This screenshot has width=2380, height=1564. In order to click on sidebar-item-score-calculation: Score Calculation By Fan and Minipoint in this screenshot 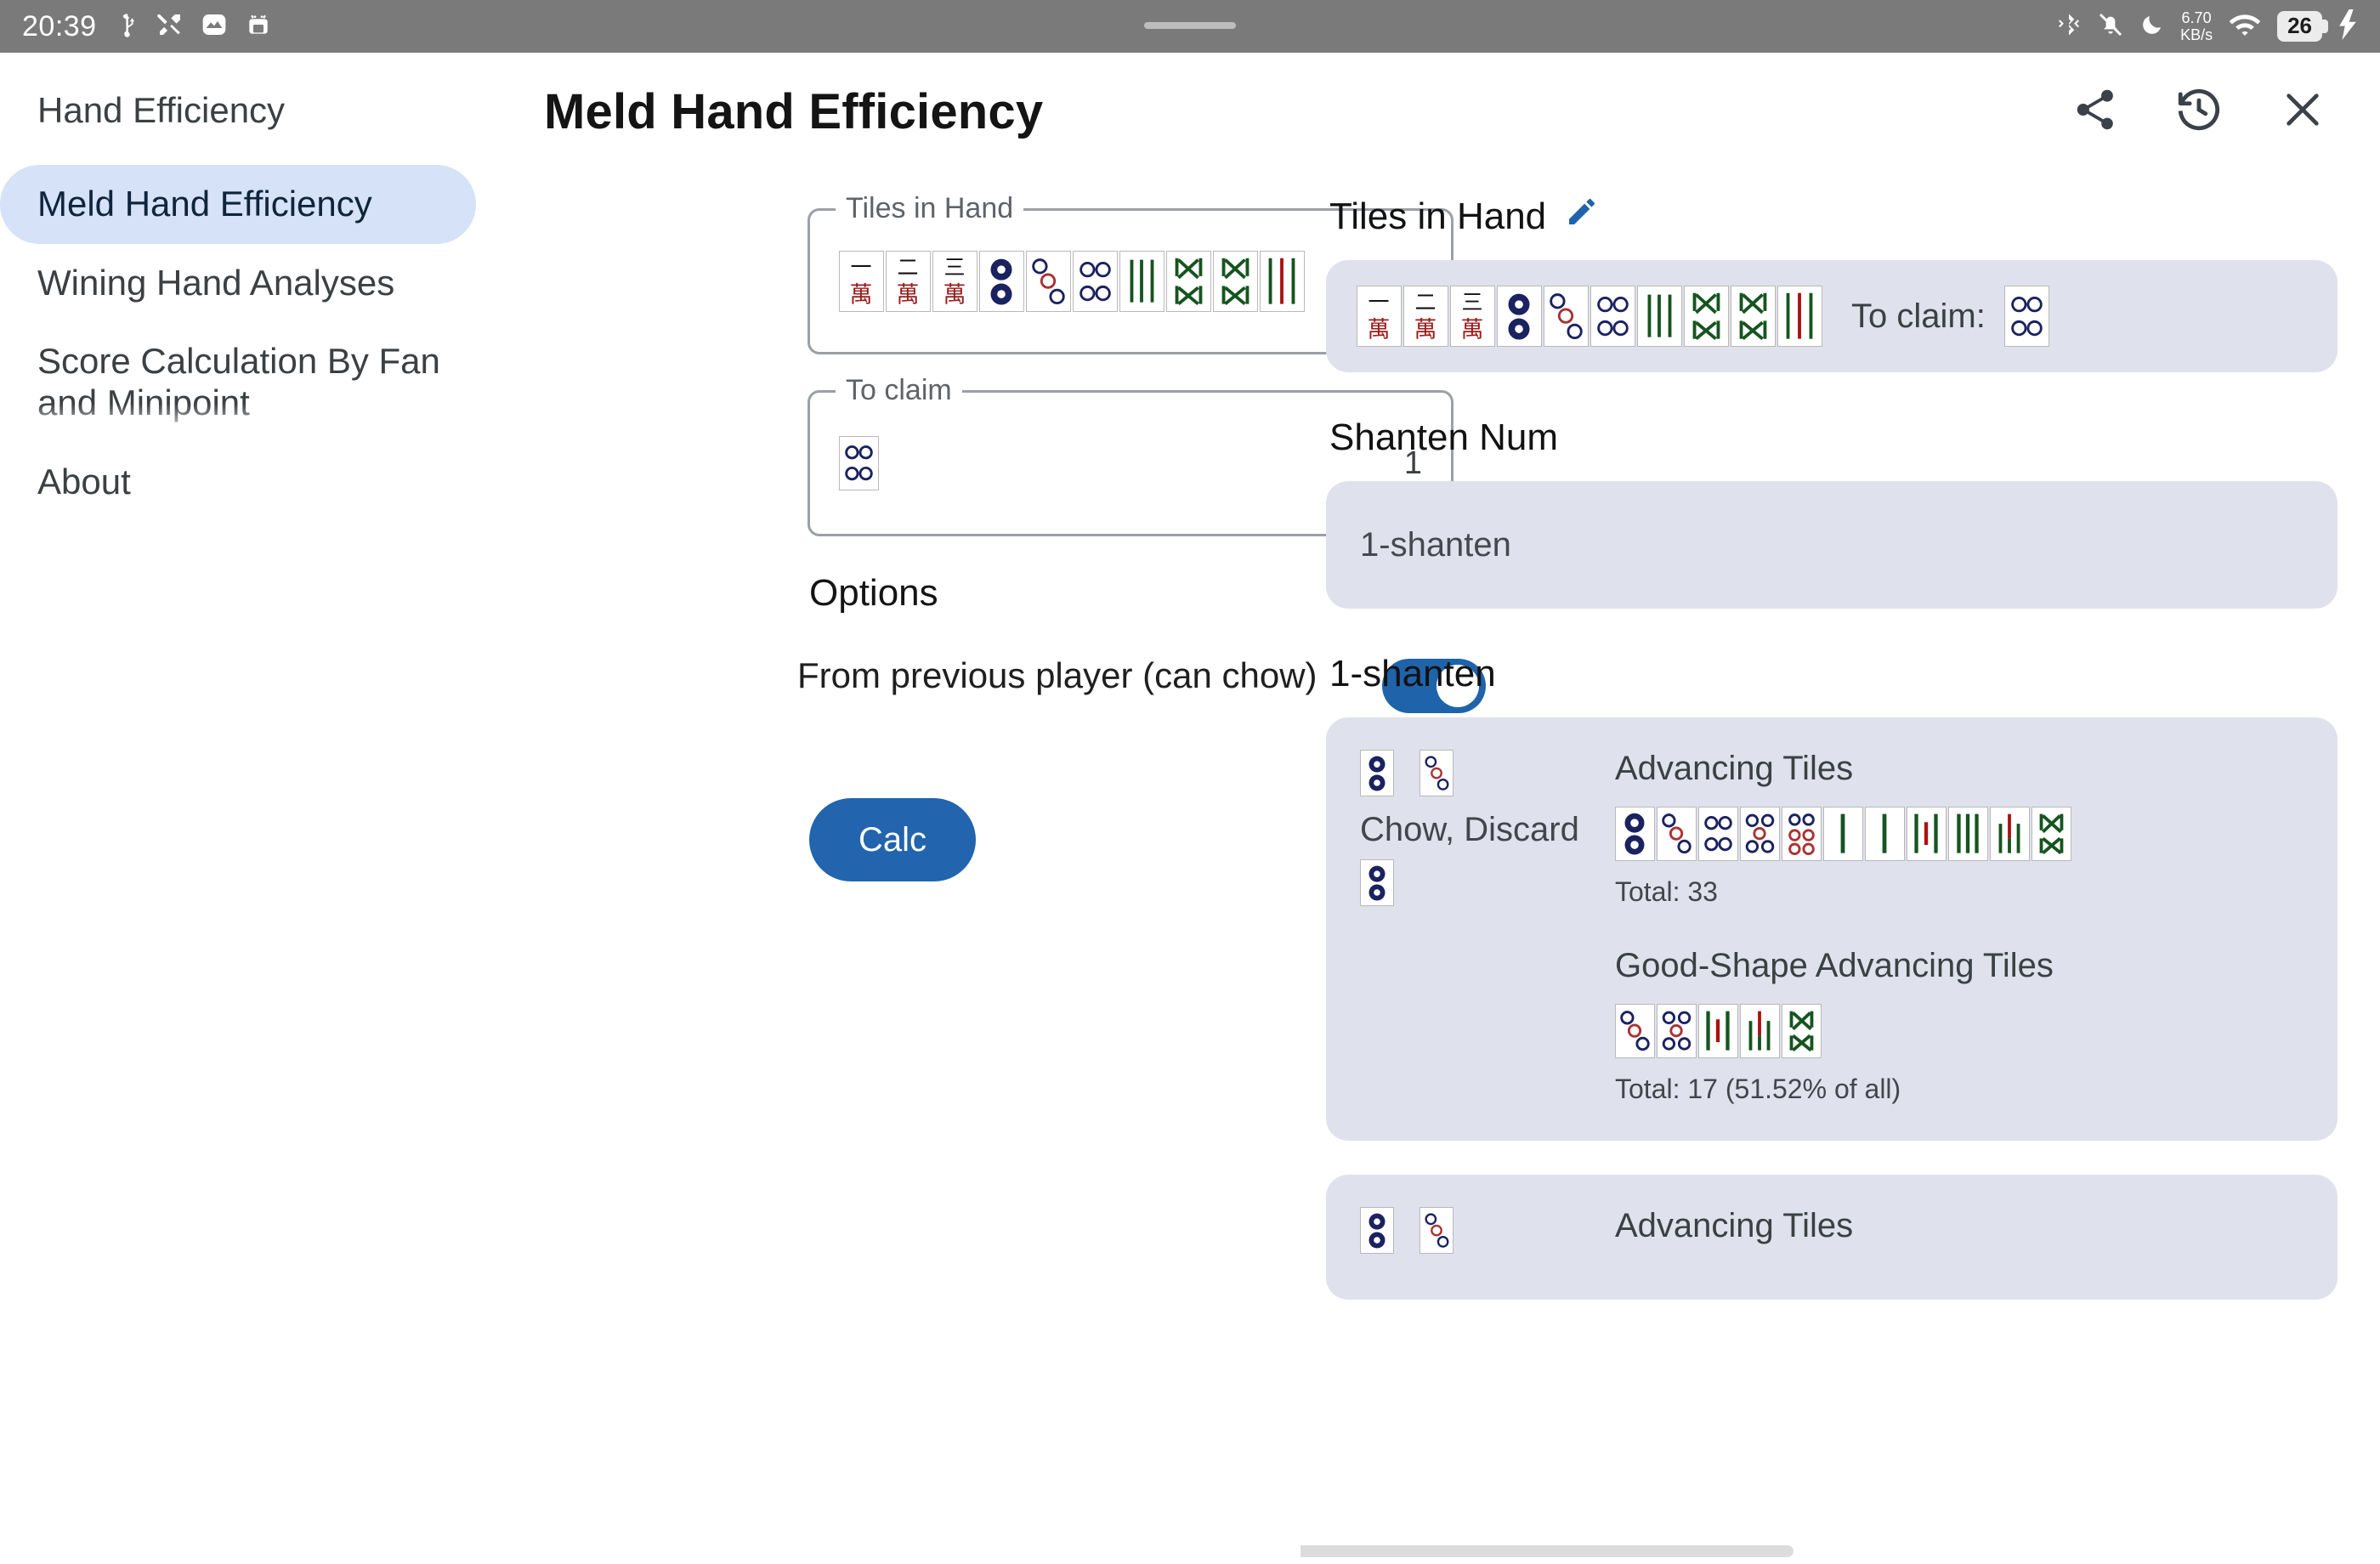, I will do `click(255, 383)`.